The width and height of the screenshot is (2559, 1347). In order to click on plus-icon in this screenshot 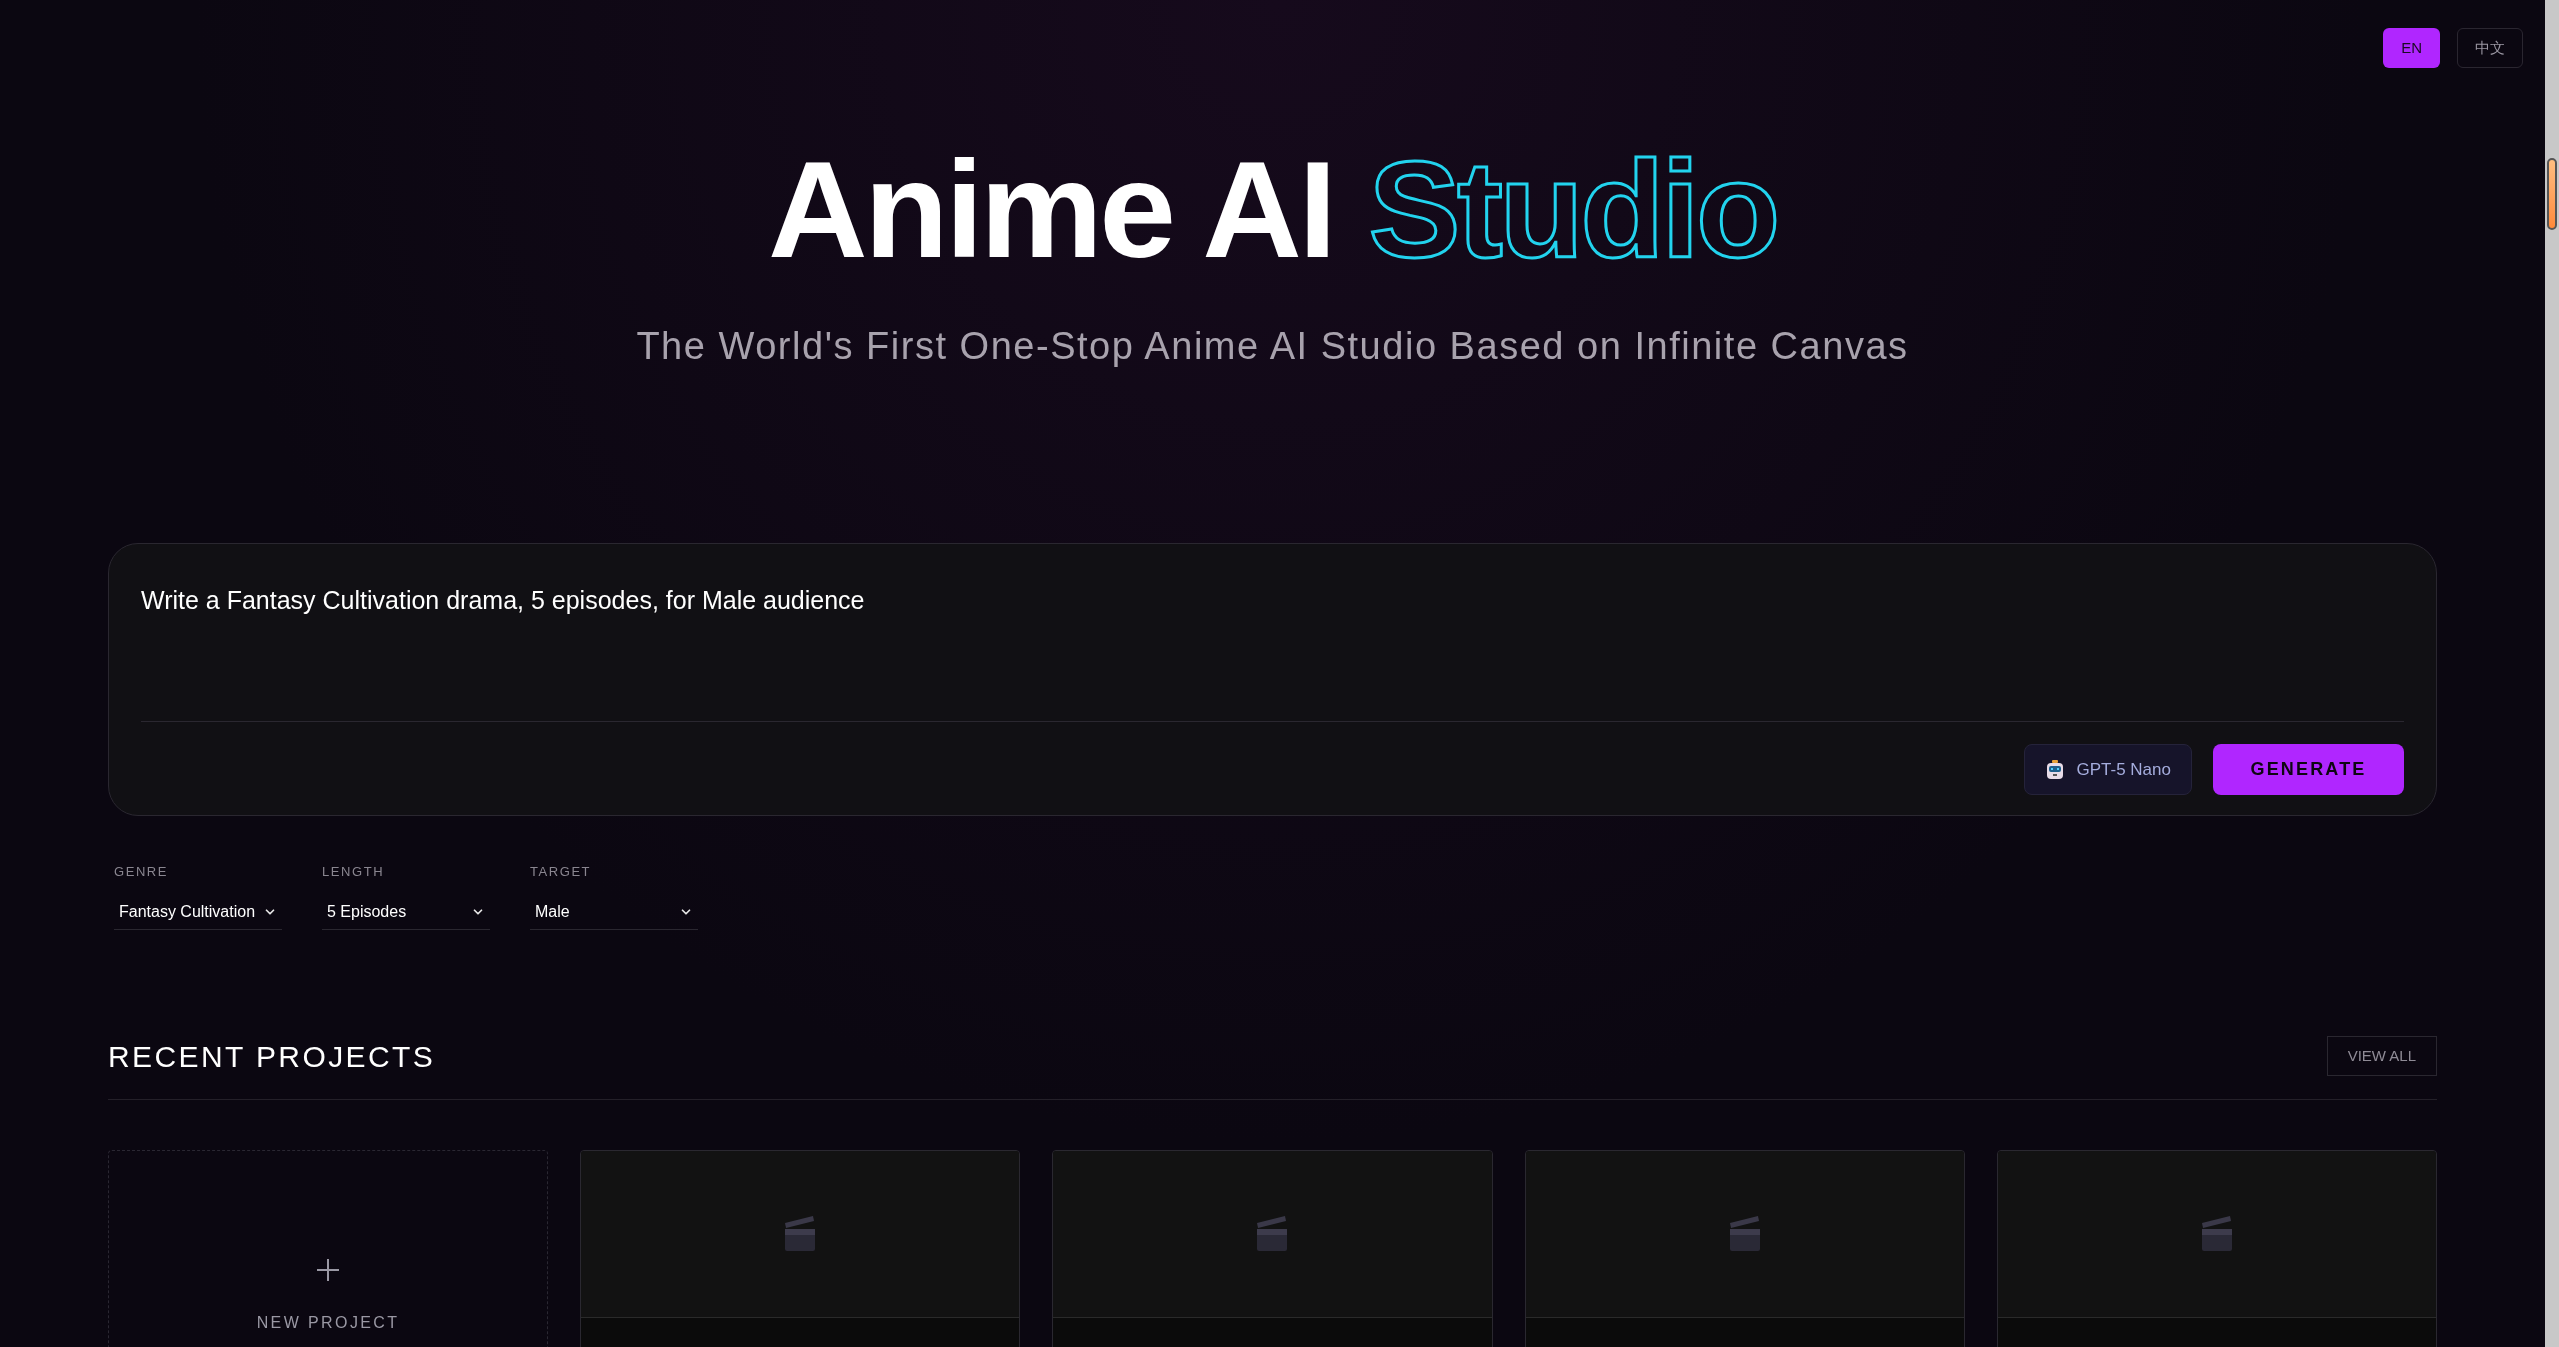, I will do `click(328, 1269)`.